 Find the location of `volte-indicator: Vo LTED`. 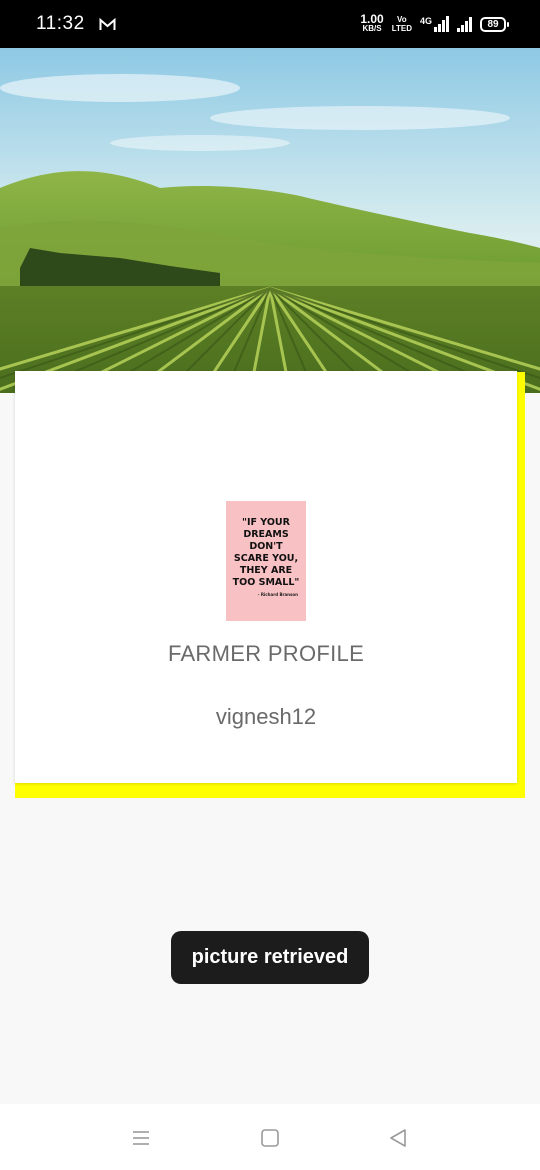

volte-indicator: Vo LTED is located at coordinates (402, 24).